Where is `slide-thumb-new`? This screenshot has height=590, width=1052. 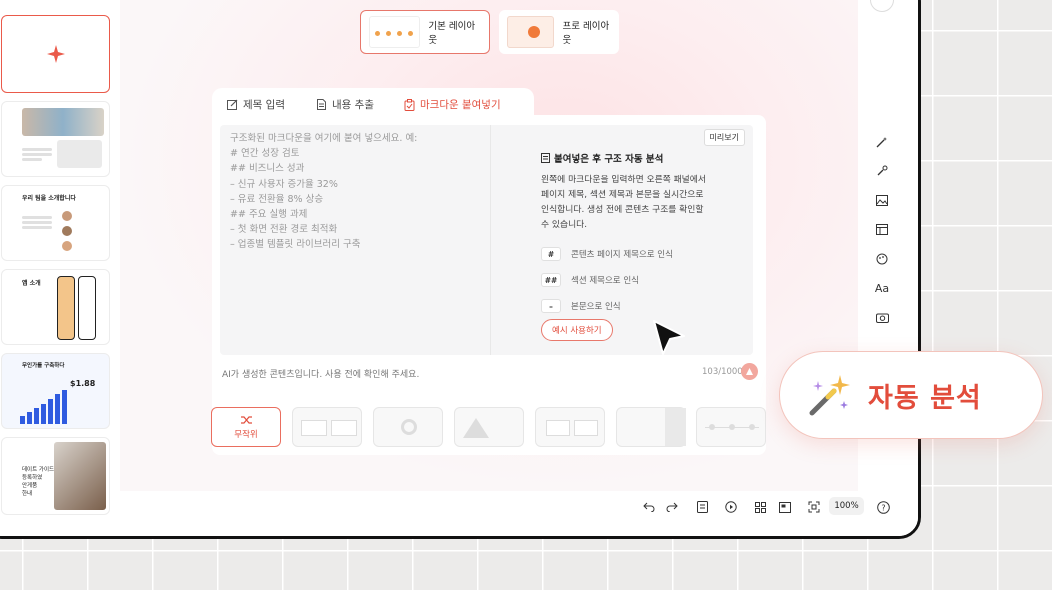 slide-thumb-new is located at coordinates (55, 54).